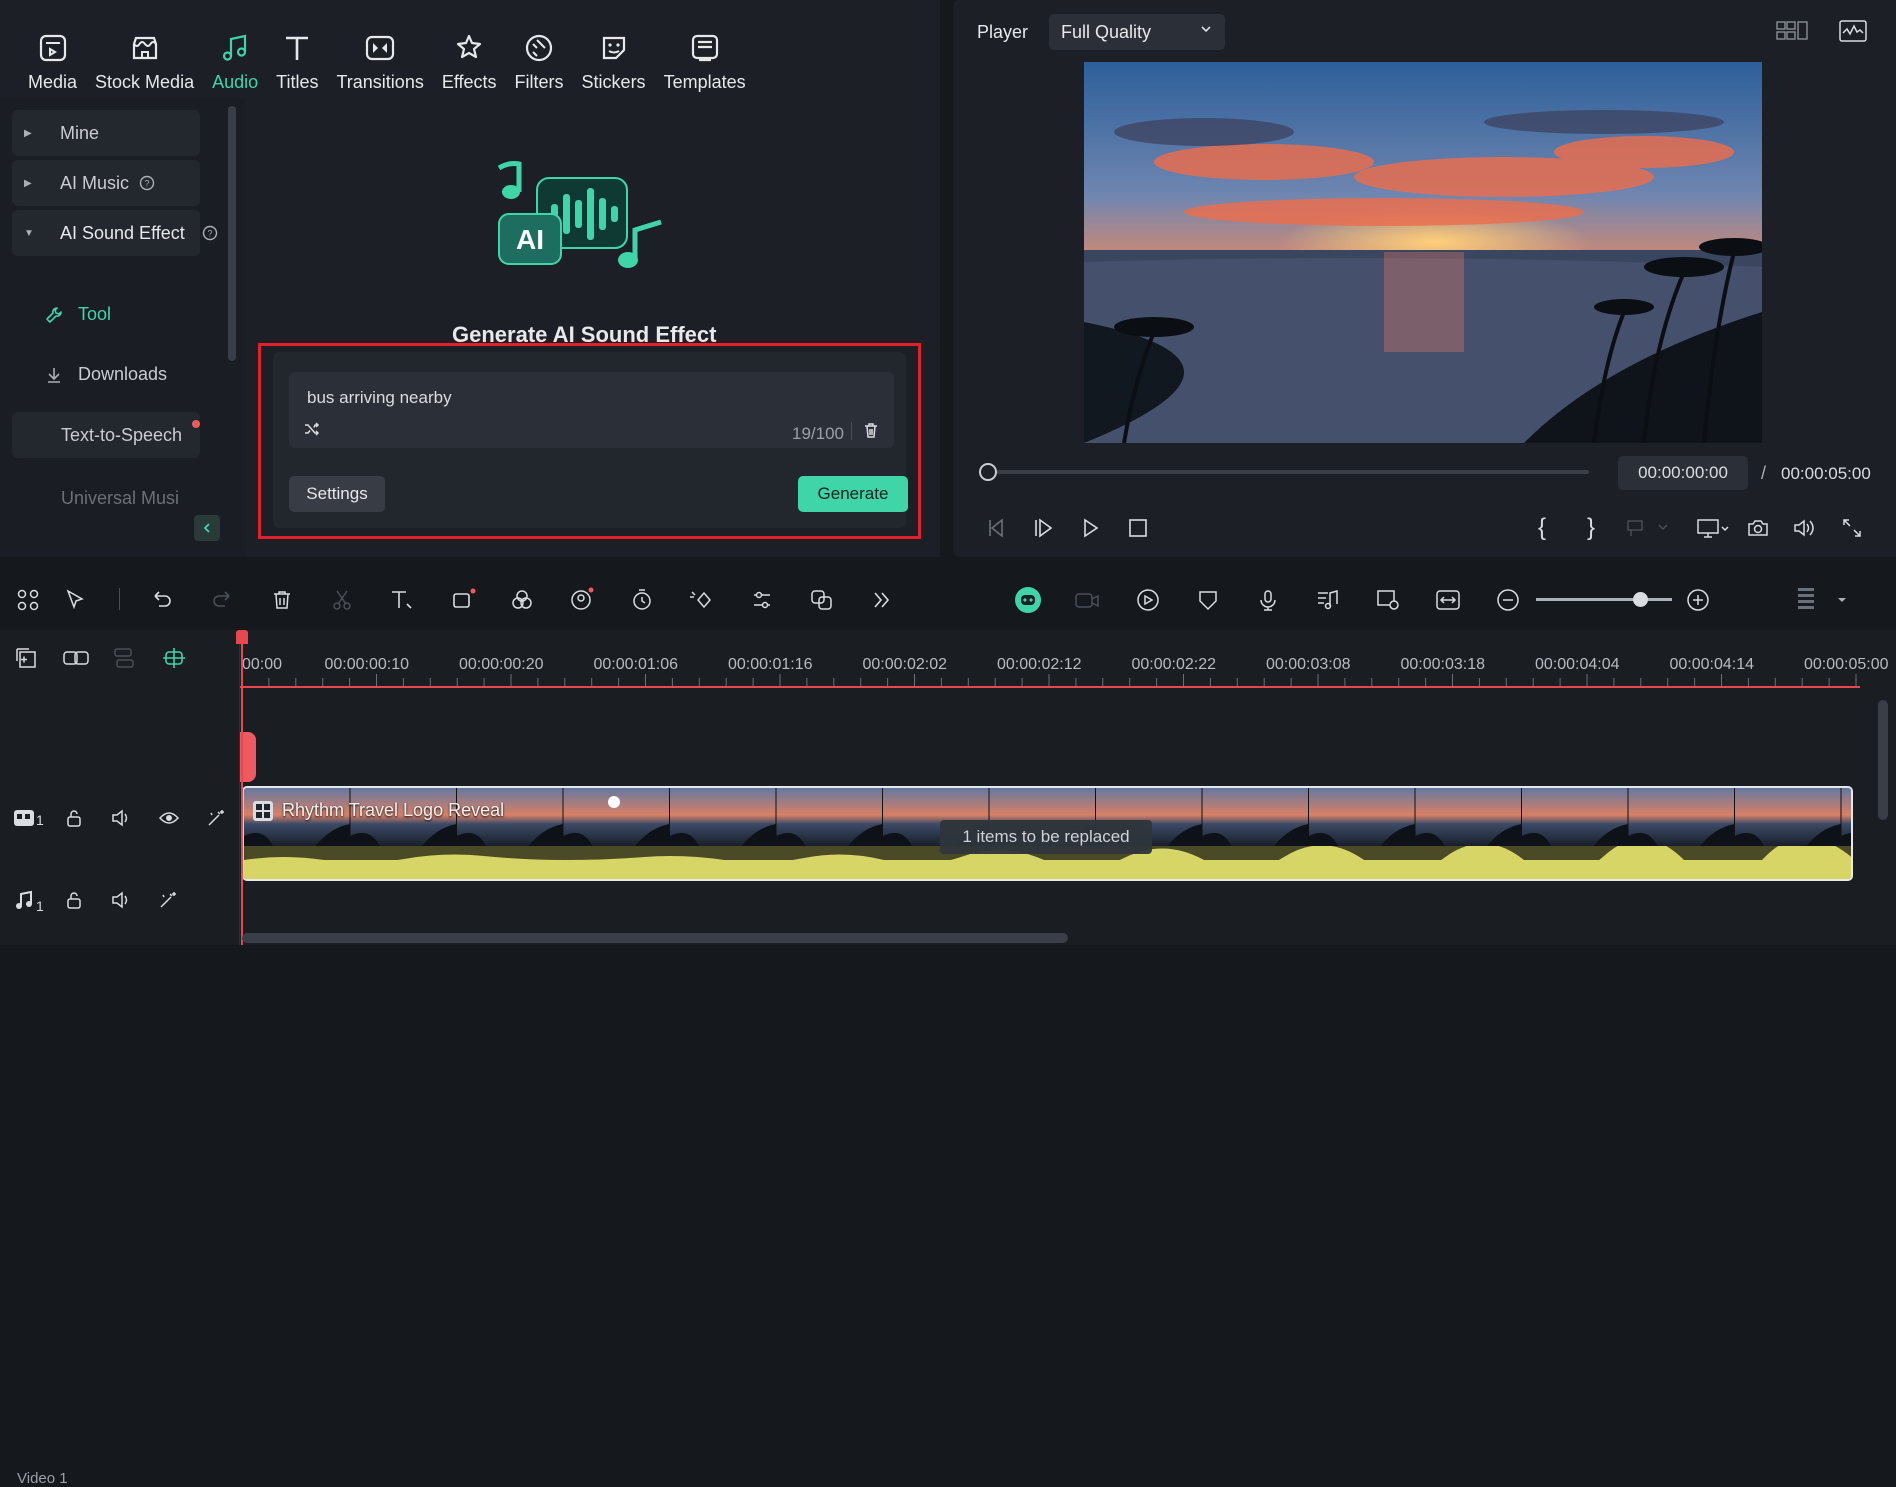 This screenshot has width=1896, height=1487. I want to click on snapshot-marker-icon, so click(1648, 528).